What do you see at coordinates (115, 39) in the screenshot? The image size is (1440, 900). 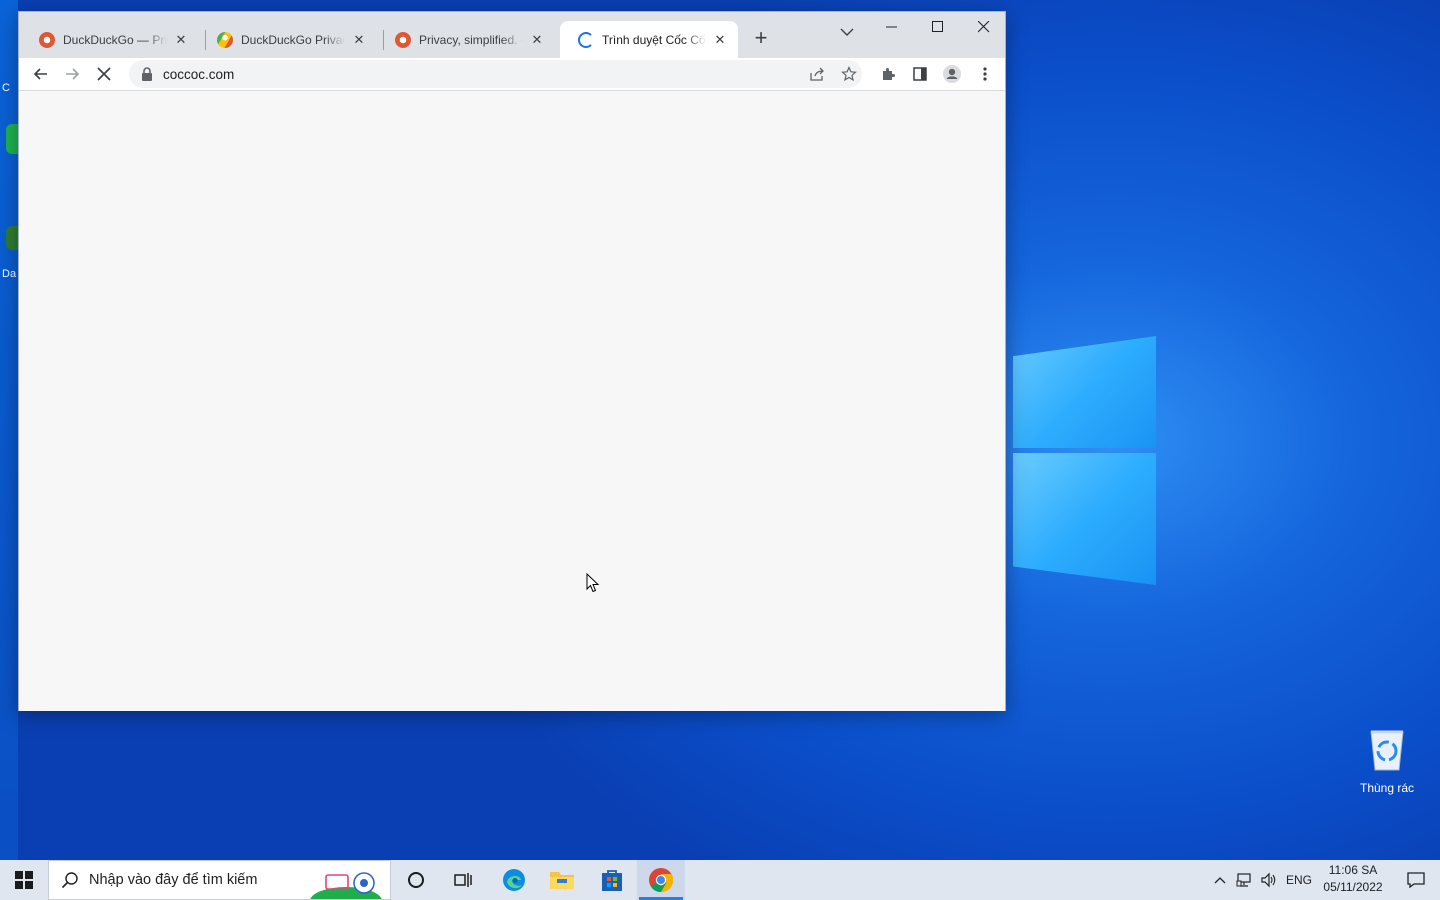 I see `tab-title: DuckDuckGo — Privacy` at bounding box center [115, 39].